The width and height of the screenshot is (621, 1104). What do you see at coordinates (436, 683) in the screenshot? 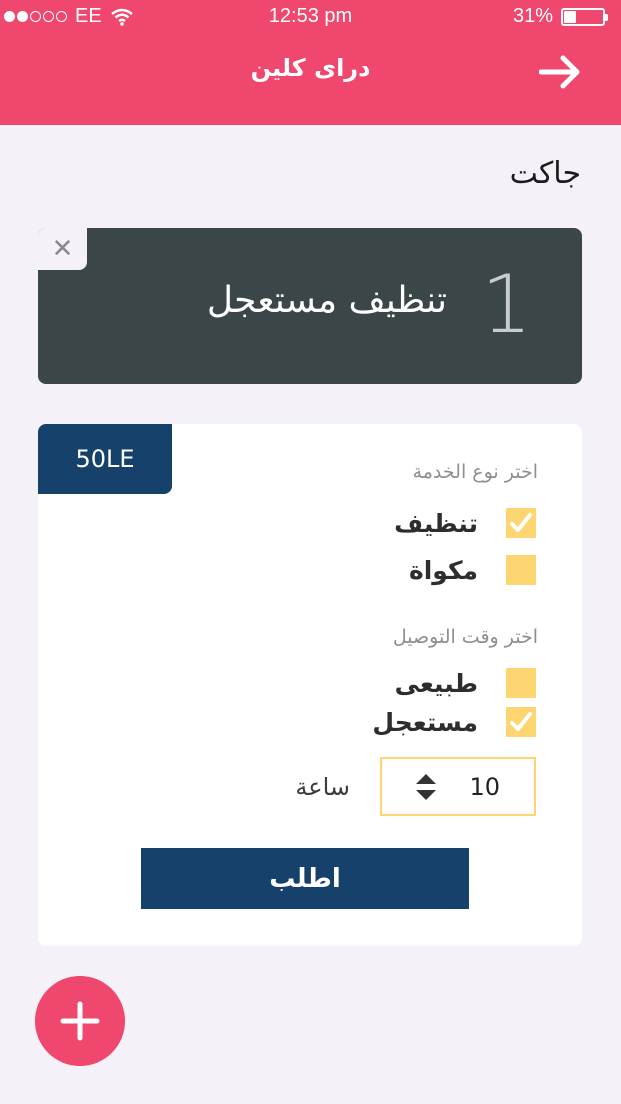
I see `option-label: طبيعى` at bounding box center [436, 683].